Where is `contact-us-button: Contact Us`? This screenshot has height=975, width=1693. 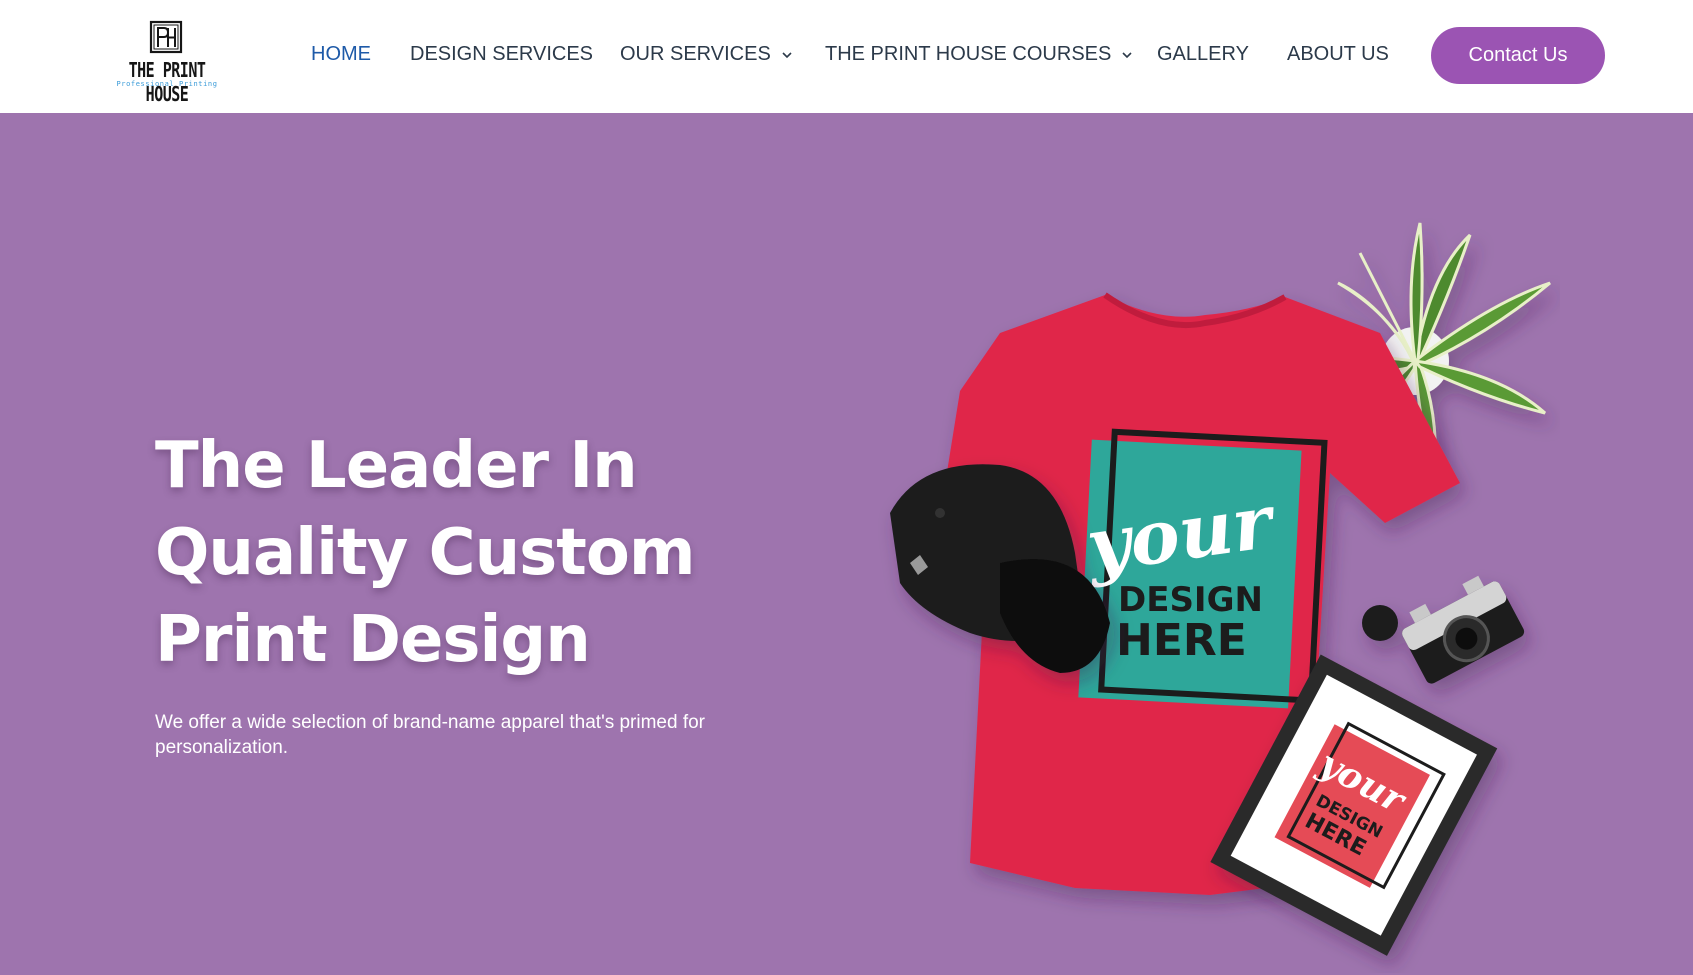 contact-us-button: Contact Us is located at coordinates (1518, 55).